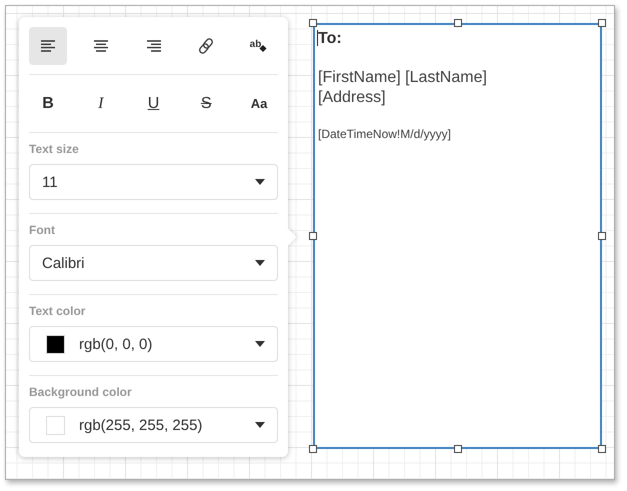 Image resolution: width=627 pixels, height=491 pixels. I want to click on align-left-icon, so click(48, 46).